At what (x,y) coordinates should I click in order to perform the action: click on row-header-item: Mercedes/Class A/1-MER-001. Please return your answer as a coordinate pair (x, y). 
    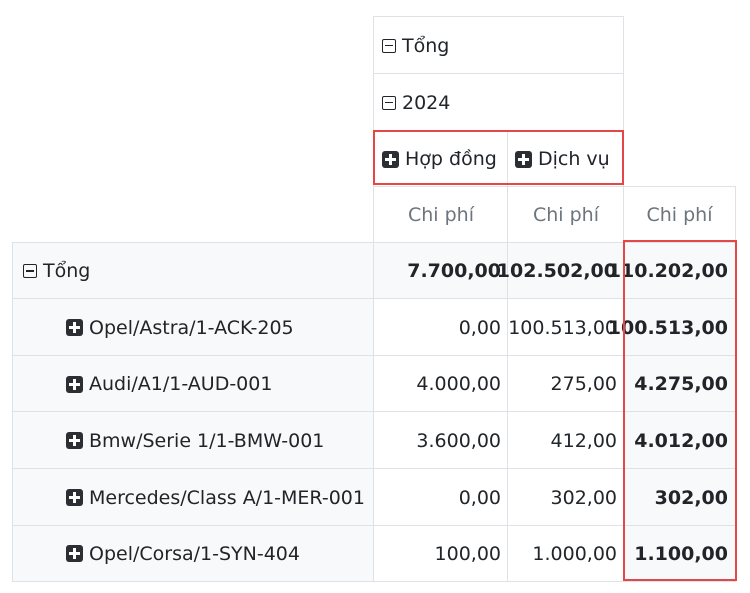
    Looking at the image, I should click on (193, 497).